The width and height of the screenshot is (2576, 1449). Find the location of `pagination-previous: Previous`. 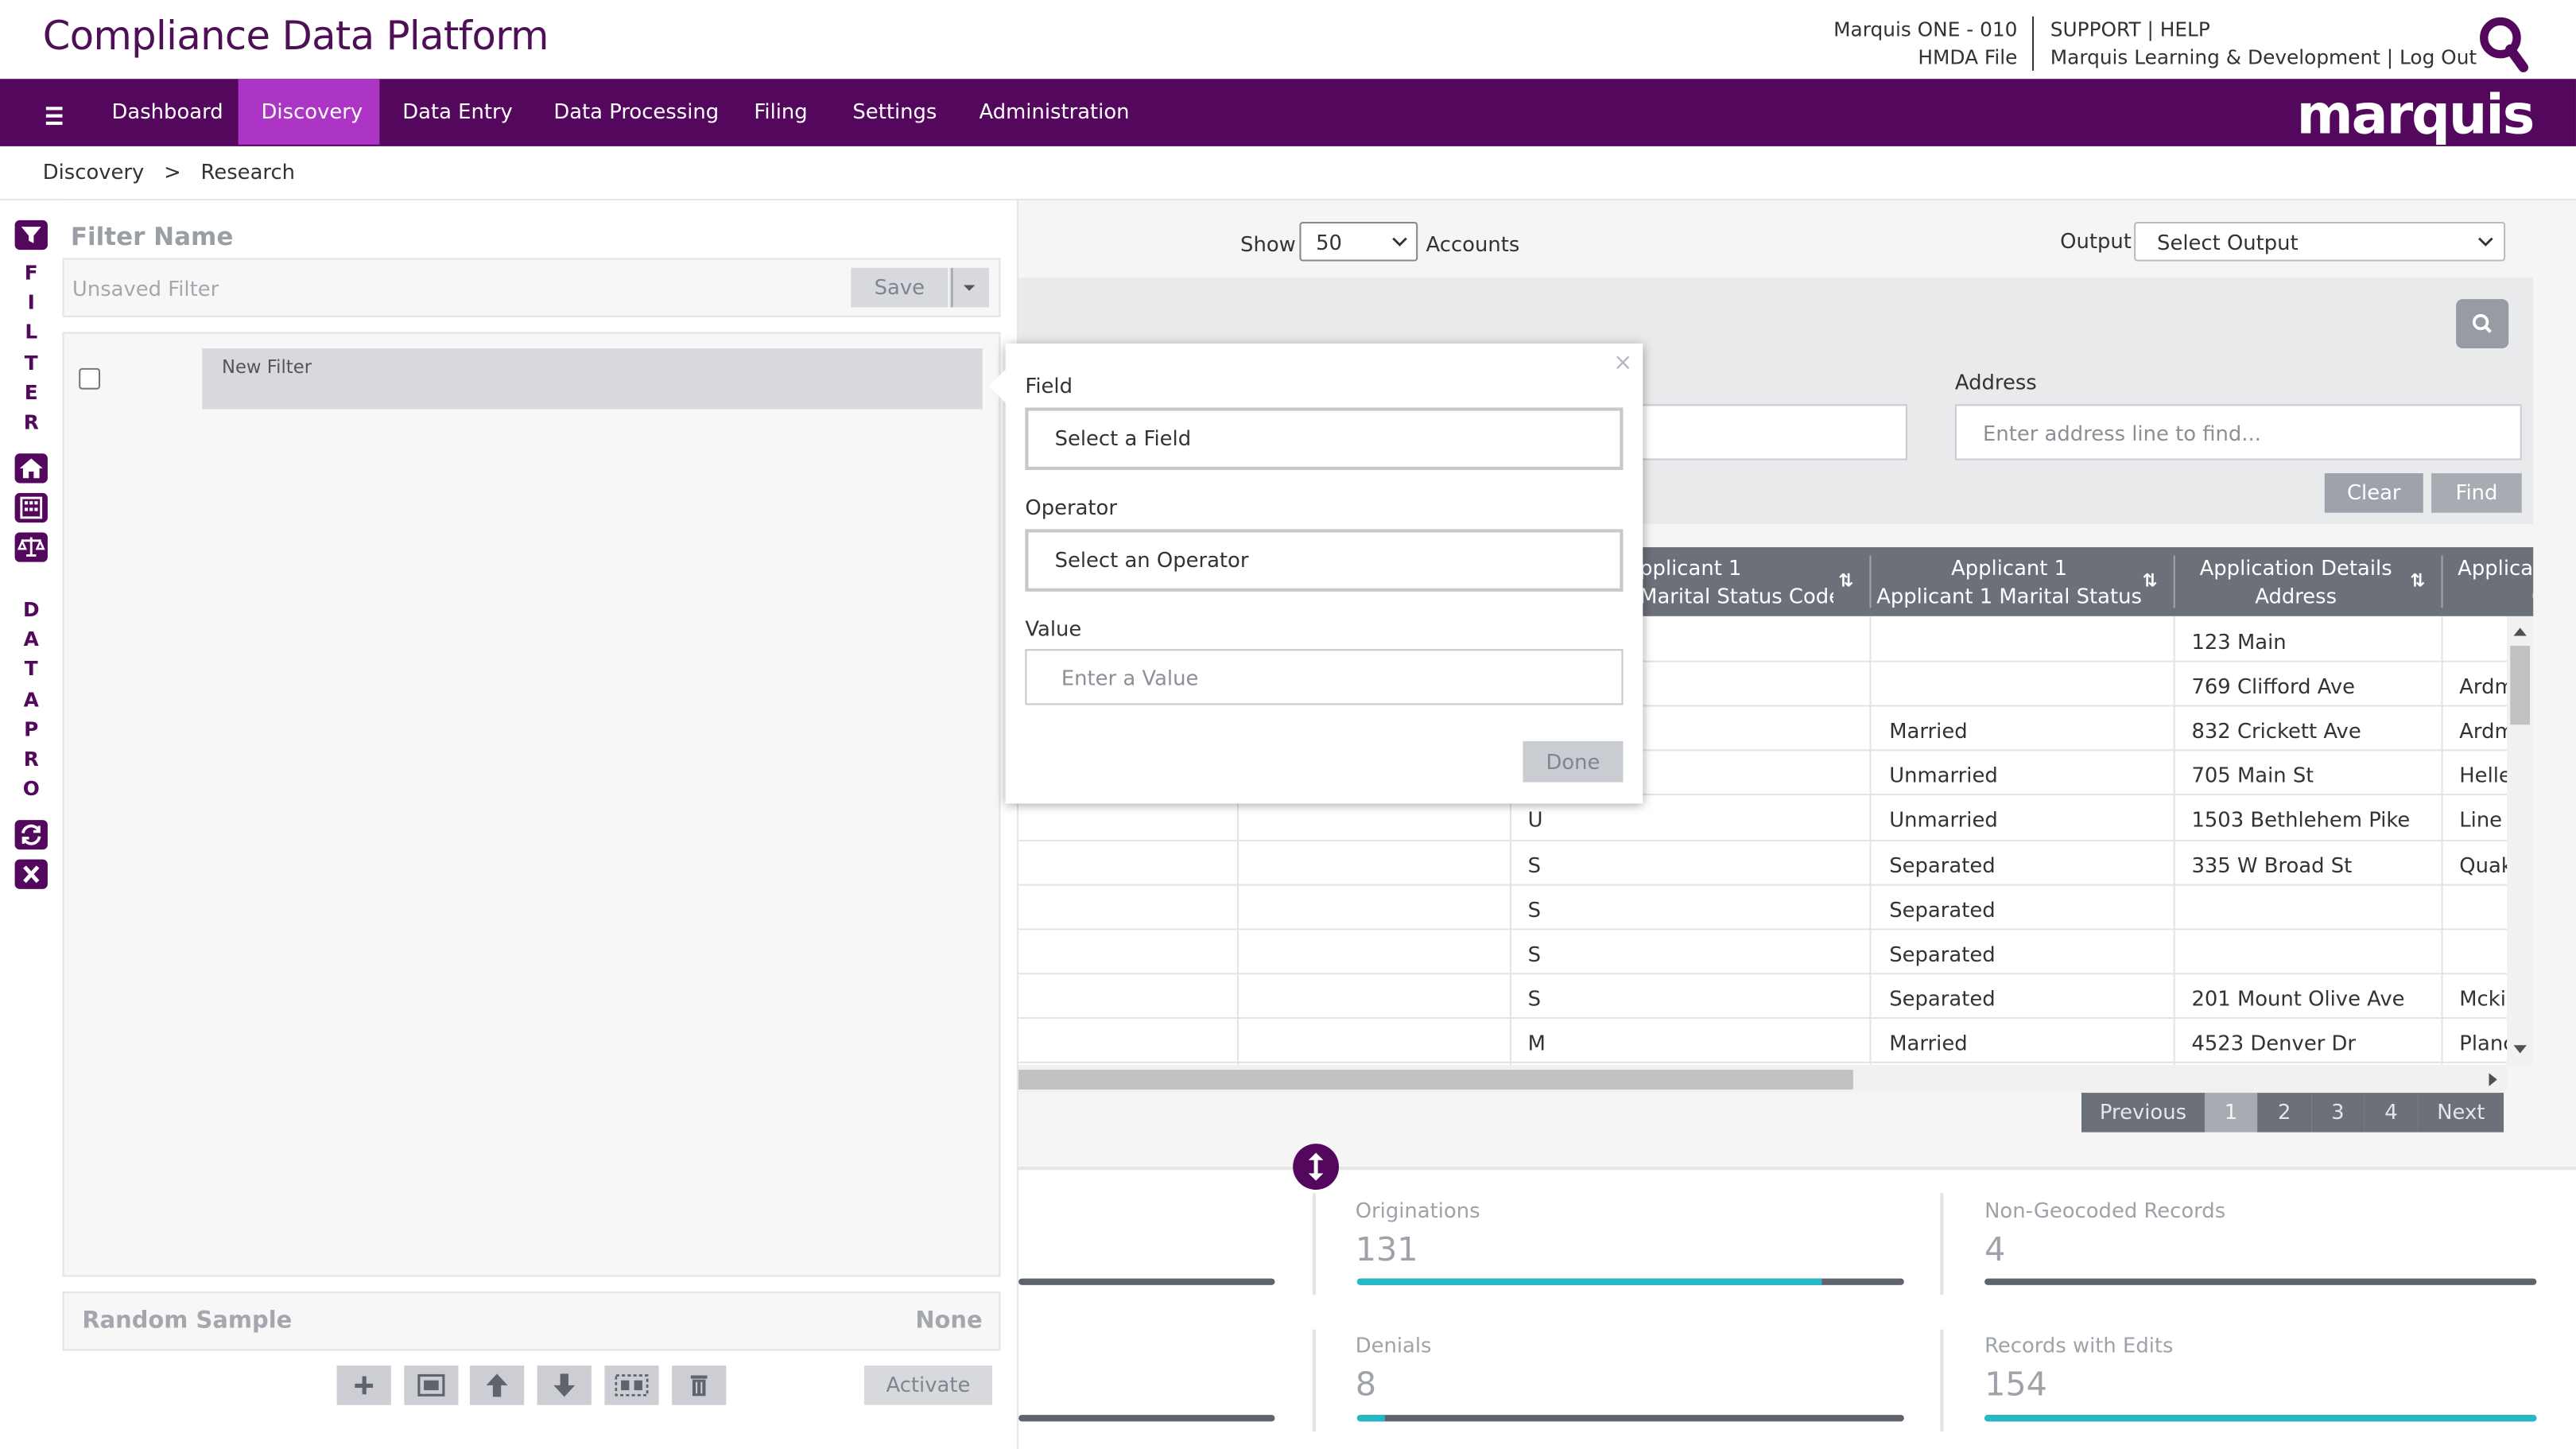

pagination-previous: Previous is located at coordinates (2143, 1112).